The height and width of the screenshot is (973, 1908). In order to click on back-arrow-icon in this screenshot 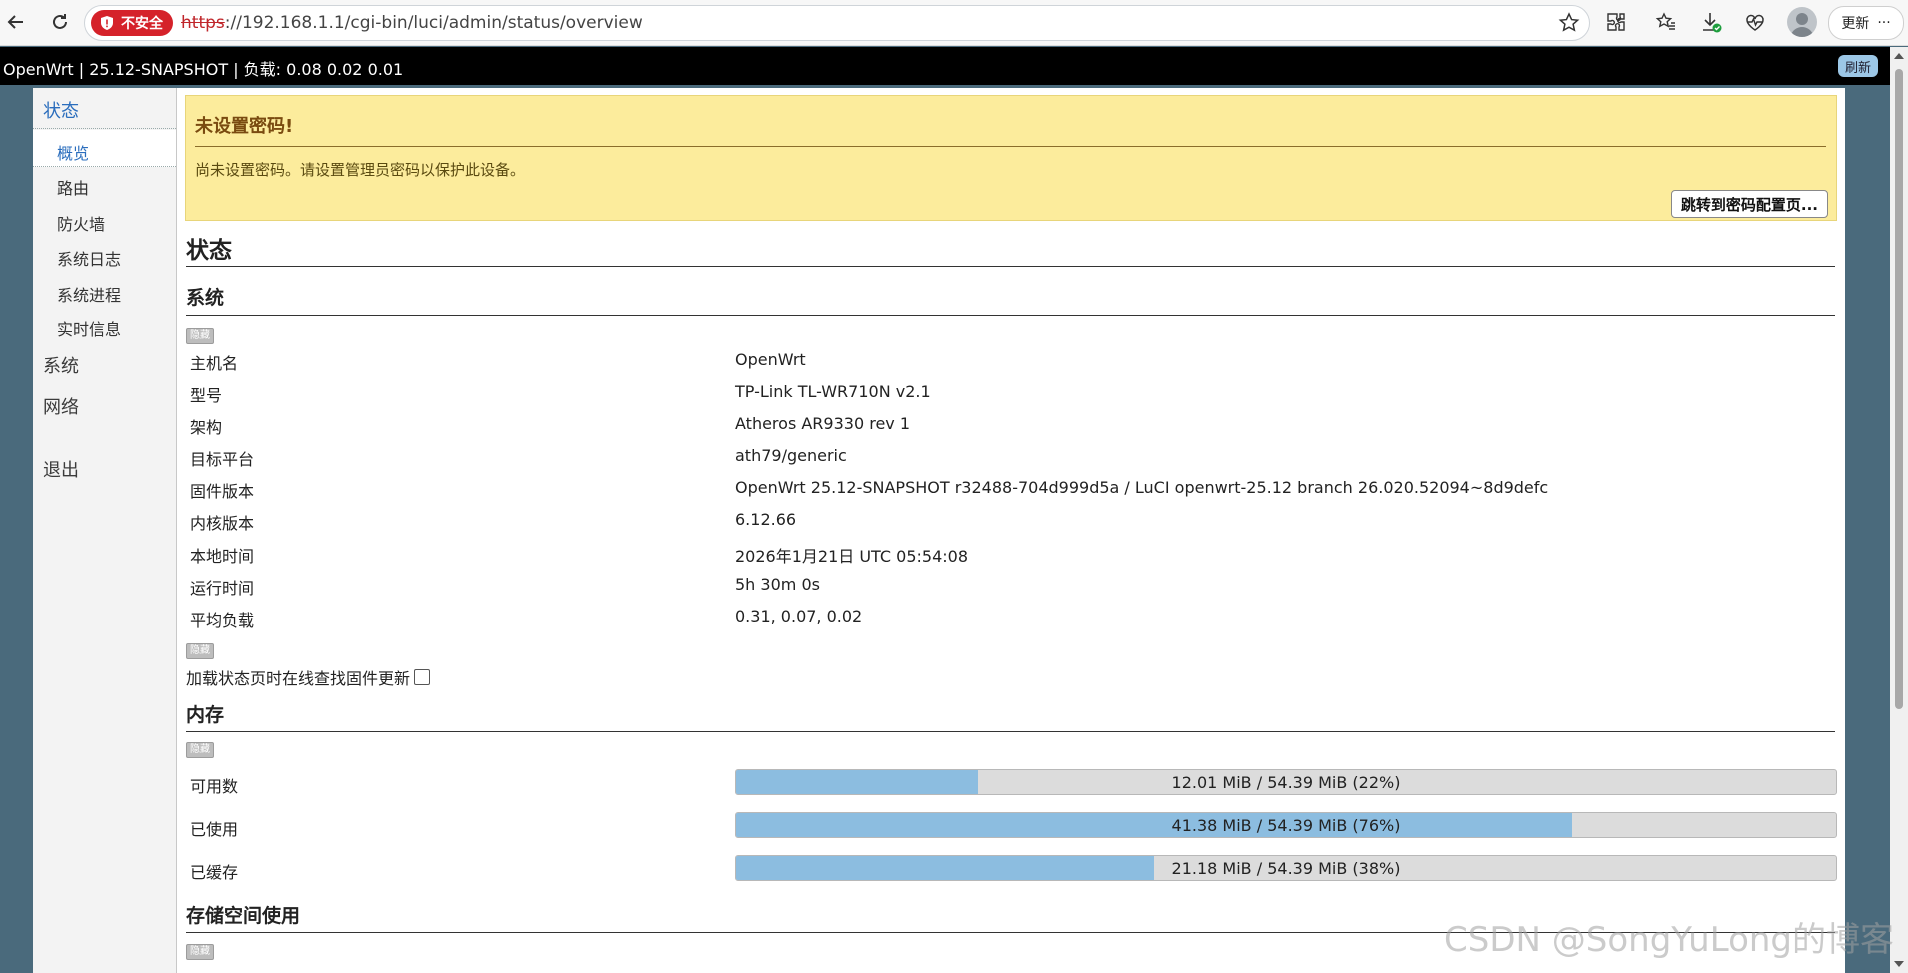, I will do `click(16, 22)`.